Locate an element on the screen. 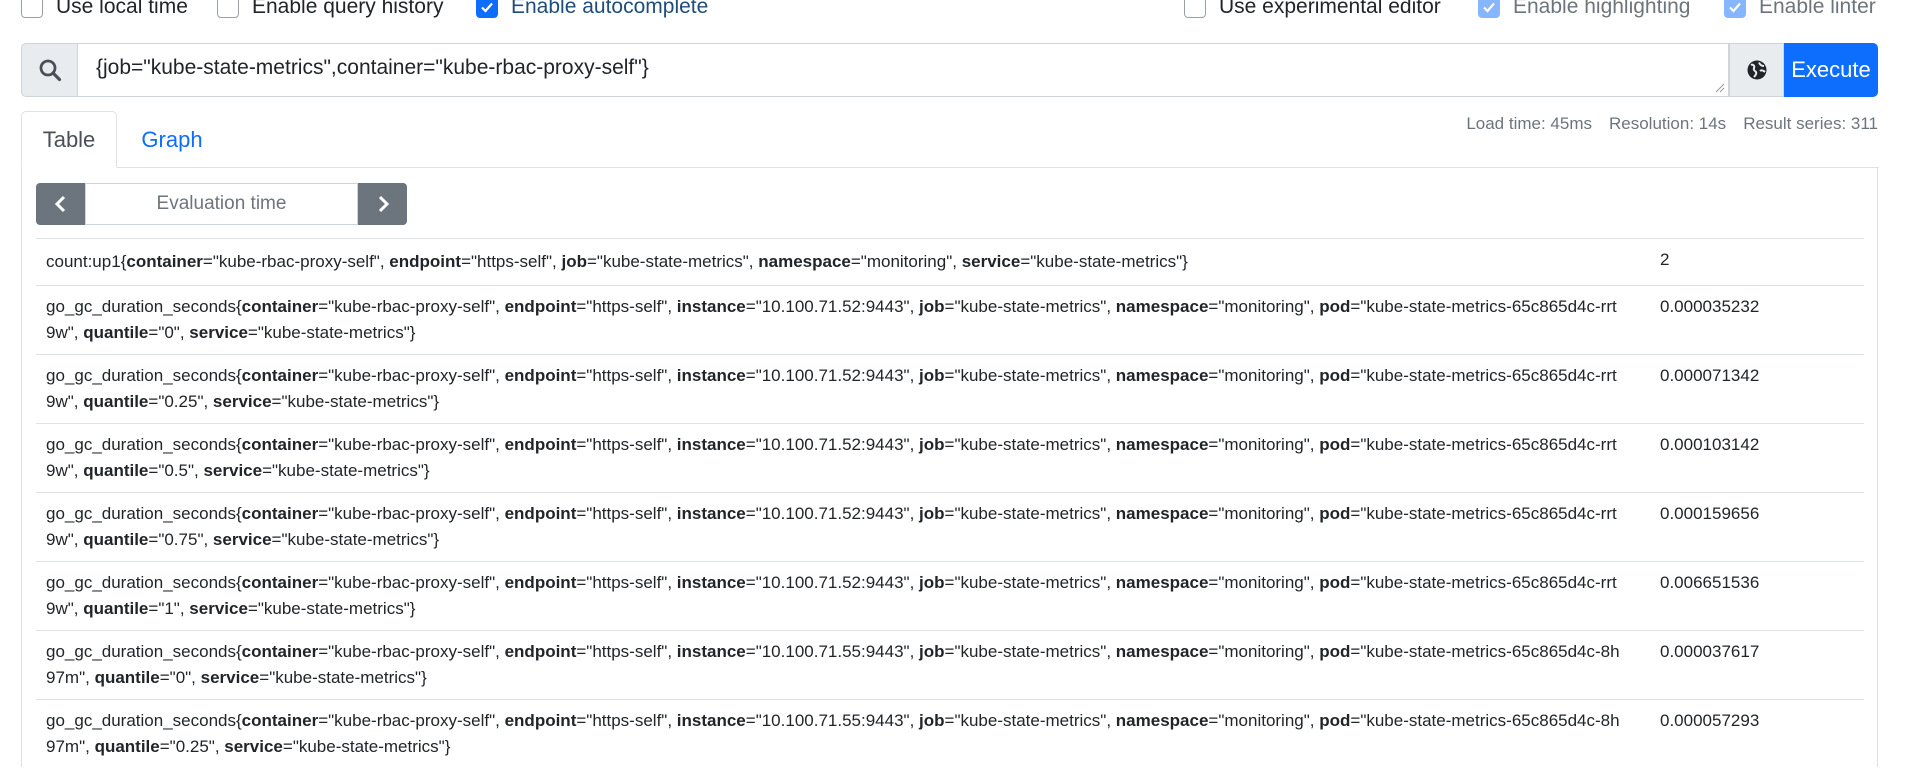 This screenshot has height=768, width=1917. label-value: ="1", is located at coordinates (169, 608).